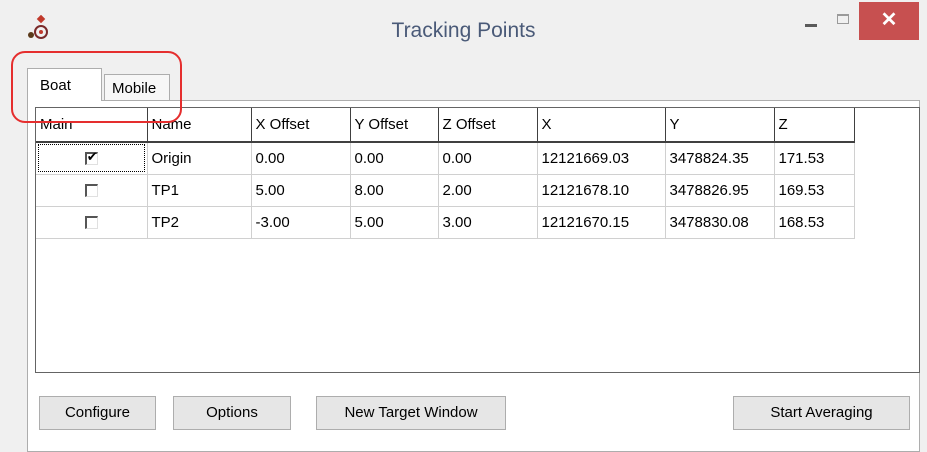 This screenshot has height=452, width=927. What do you see at coordinates (199, 158) in the screenshot?
I see `name-cell: Origin` at bounding box center [199, 158].